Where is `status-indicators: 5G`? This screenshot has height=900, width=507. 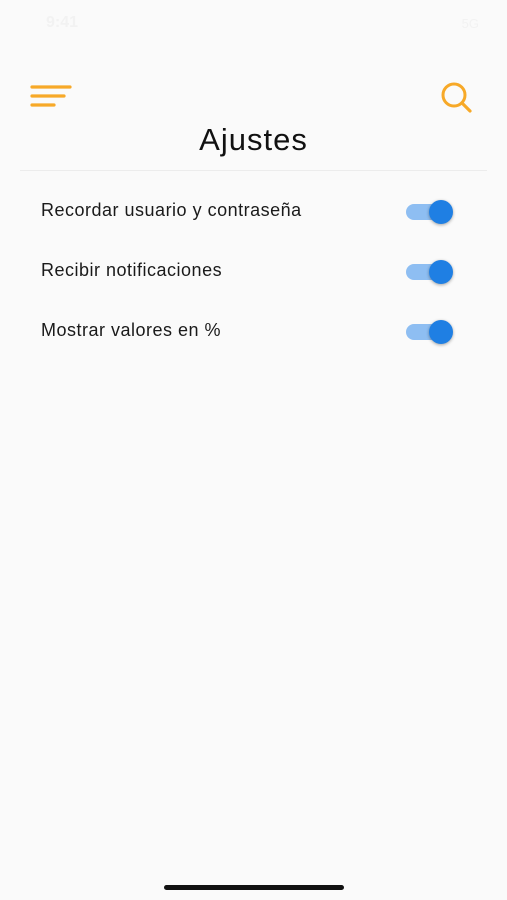 status-indicators: 5G is located at coordinates (470, 23).